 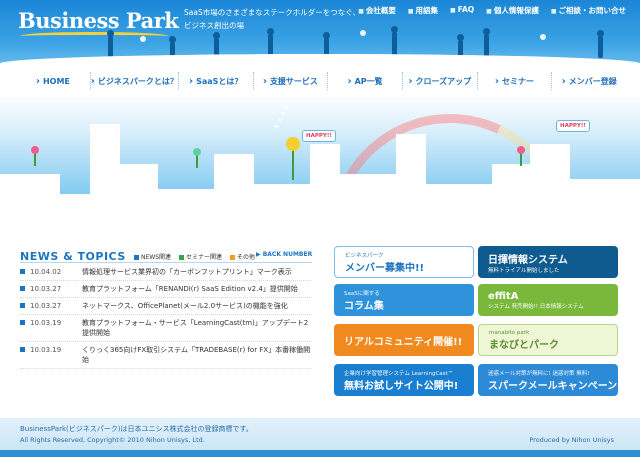 I want to click on news-divider, so click(x=166, y=262).